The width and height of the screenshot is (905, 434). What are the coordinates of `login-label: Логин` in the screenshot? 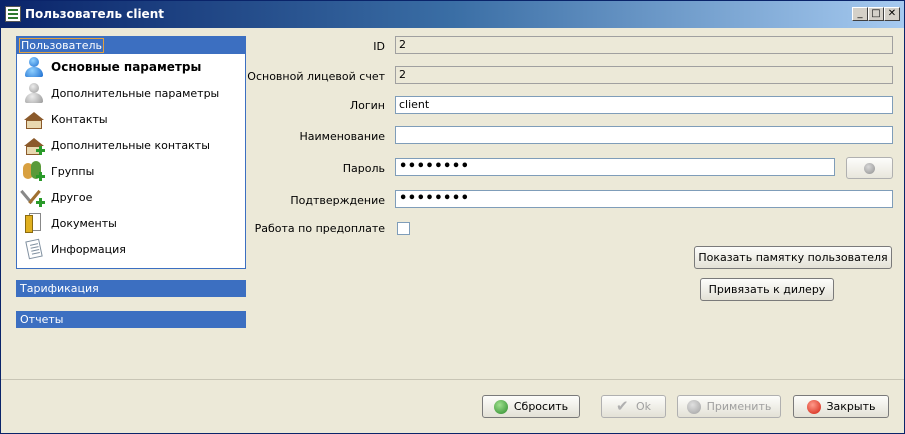 It's located at (367, 105).